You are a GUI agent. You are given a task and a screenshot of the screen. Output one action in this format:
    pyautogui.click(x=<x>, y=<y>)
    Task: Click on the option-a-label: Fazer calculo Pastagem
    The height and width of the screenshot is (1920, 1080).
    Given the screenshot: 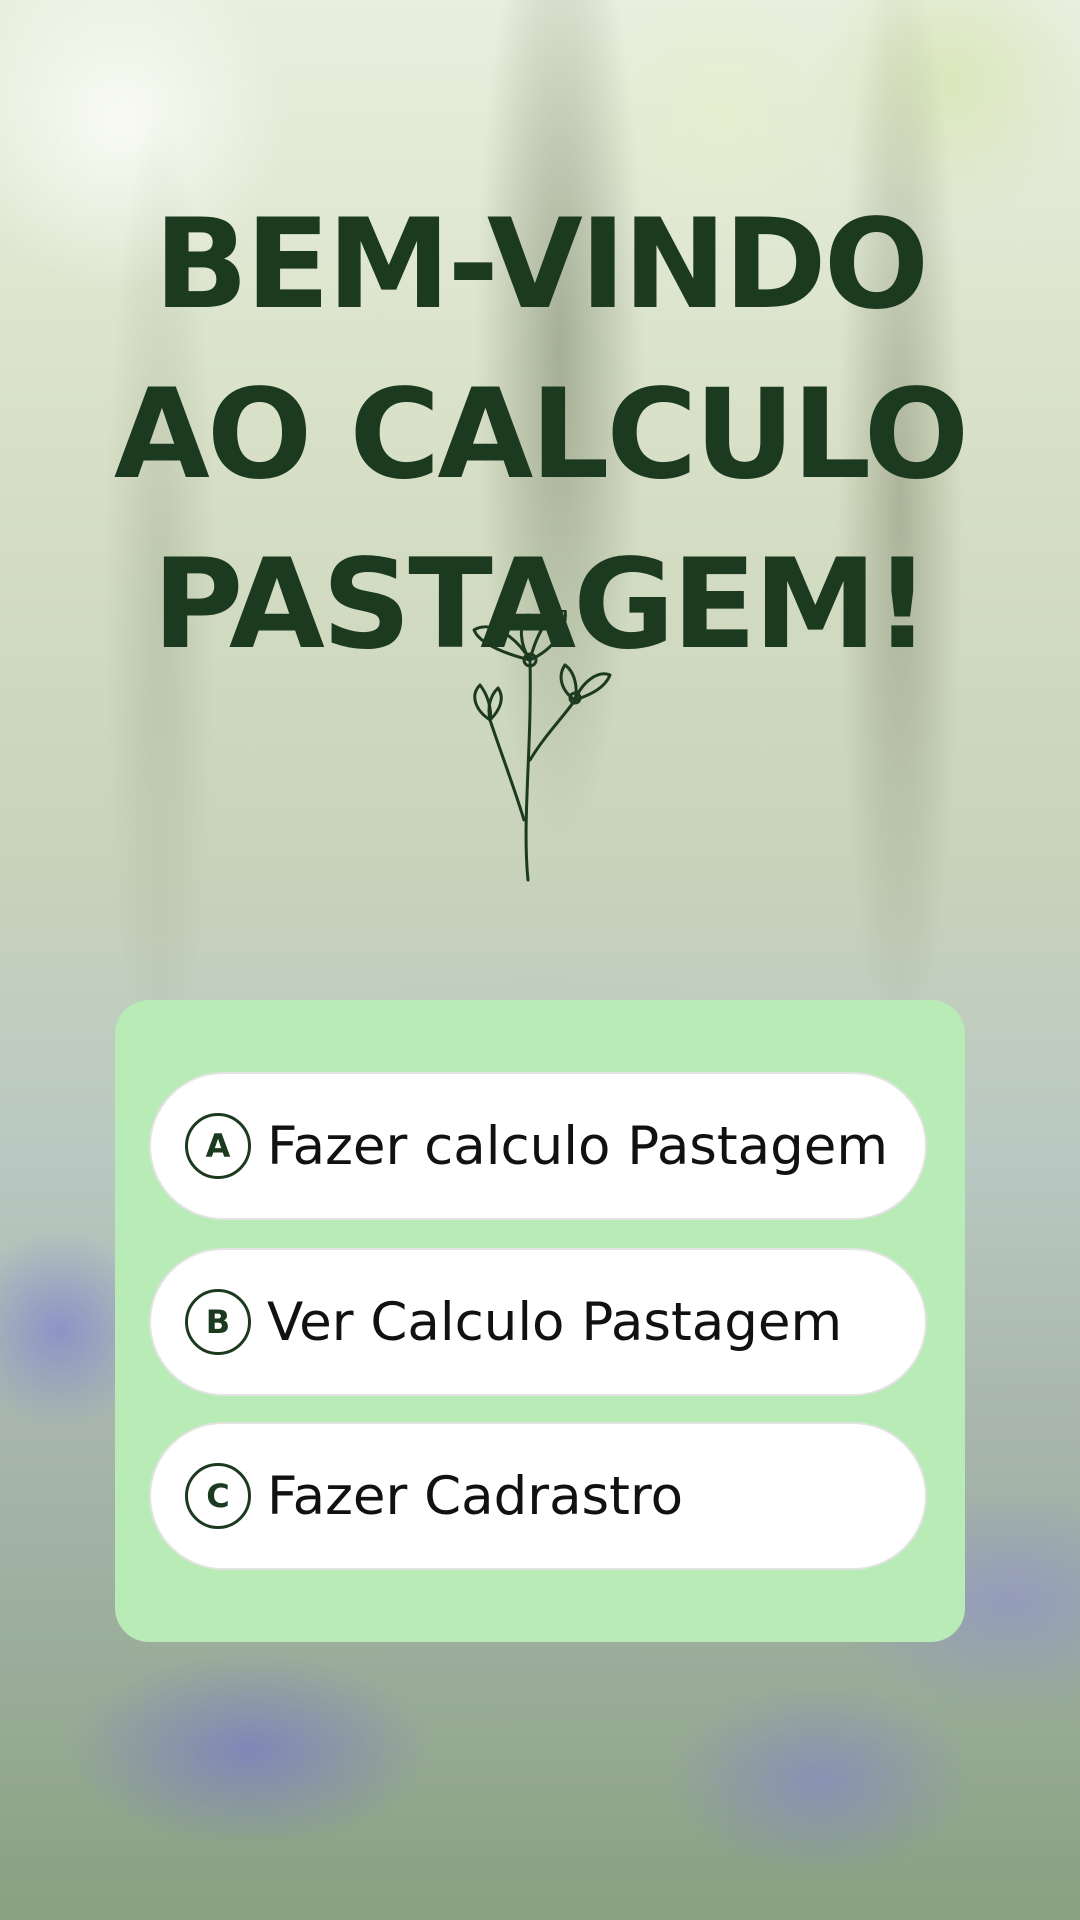 What is the action you would take?
    pyautogui.click(x=578, y=1146)
    